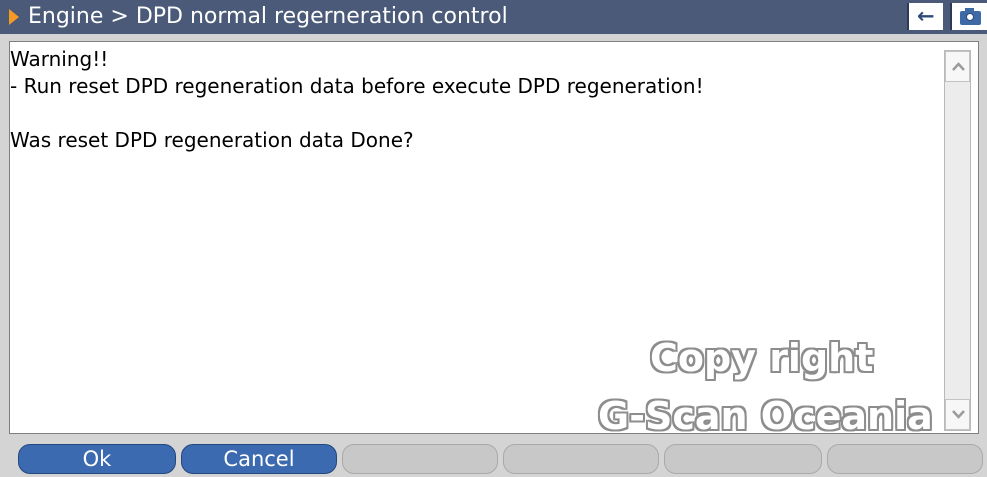 This screenshot has width=987, height=477. I want to click on cancel-button: Cancel, so click(259, 459).